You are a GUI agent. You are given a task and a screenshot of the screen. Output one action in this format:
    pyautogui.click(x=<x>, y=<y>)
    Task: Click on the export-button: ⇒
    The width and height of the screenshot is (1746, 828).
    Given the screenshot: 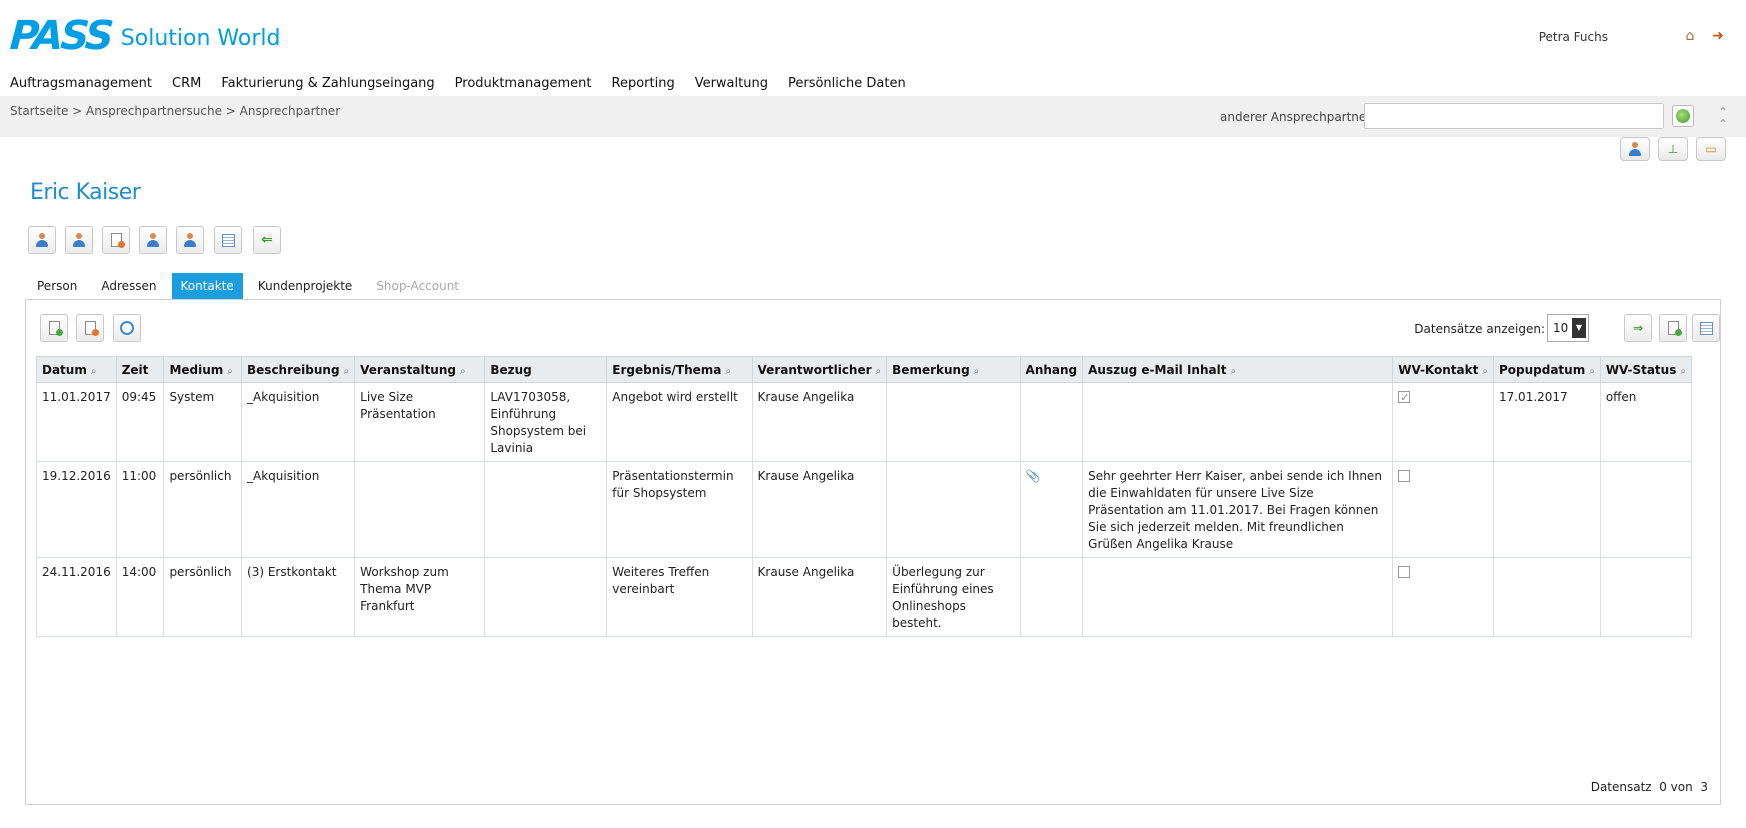 What is the action you would take?
    pyautogui.click(x=1638, y=328)
    